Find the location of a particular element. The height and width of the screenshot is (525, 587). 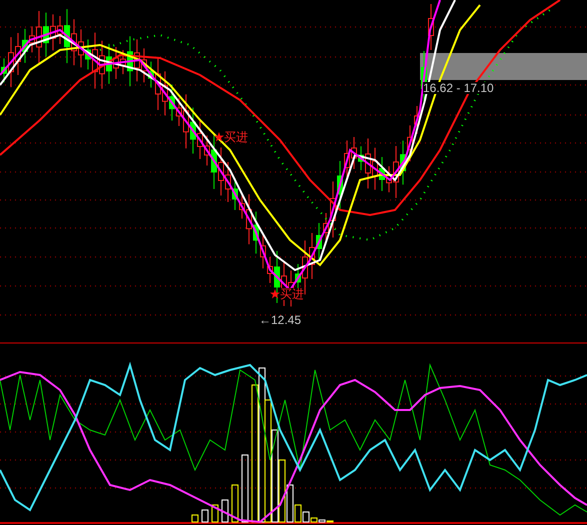

price-range-label: 16.62 - 17.10 is located at coordinates (458, 88).